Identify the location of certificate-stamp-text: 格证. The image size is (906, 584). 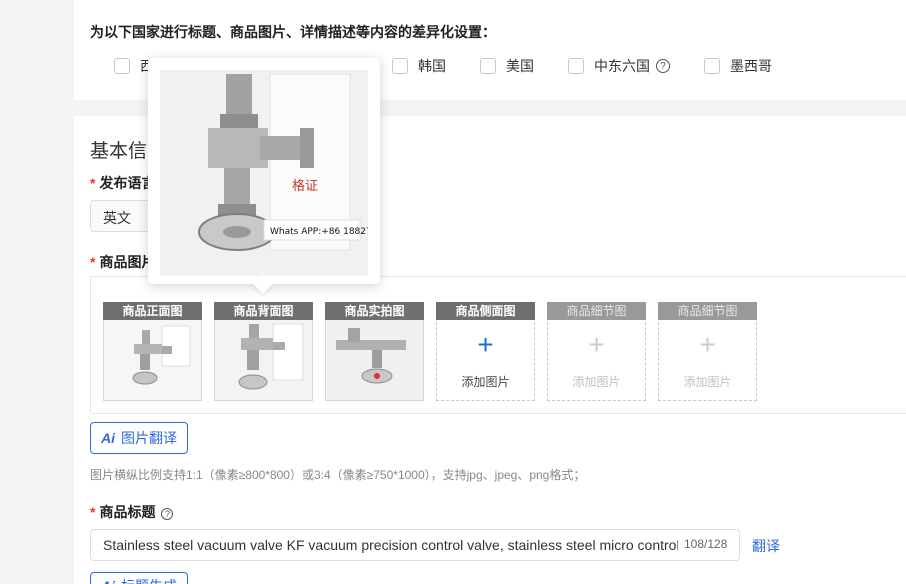
(305, 186).